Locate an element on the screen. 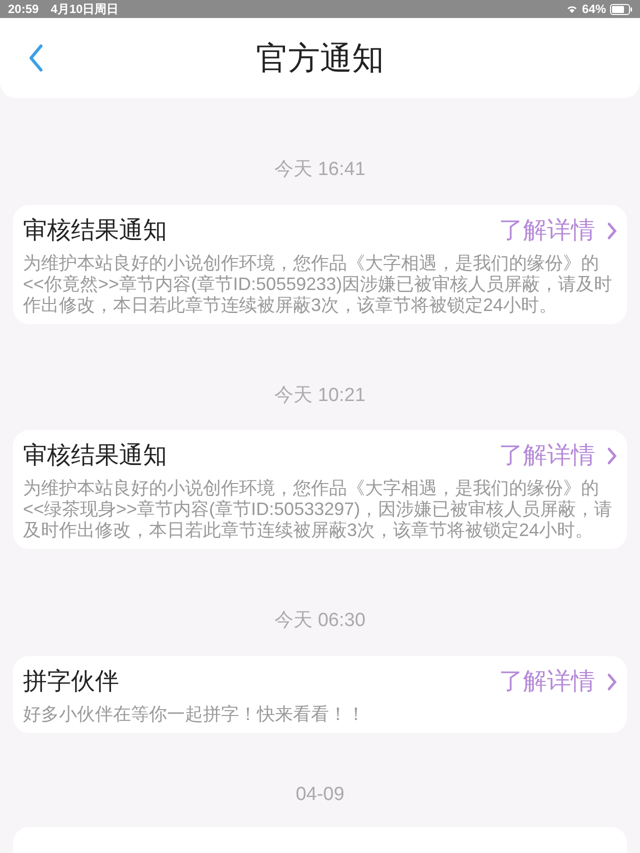 Image resolution: width=640 pixels, height=853 pixels. battery-level: 64% is located at coordinates (594, 9).